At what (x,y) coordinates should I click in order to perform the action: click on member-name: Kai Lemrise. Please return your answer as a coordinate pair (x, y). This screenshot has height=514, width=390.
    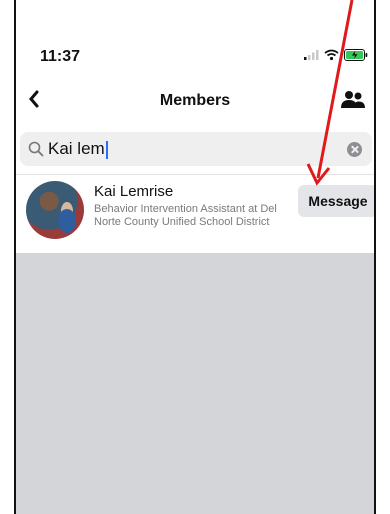
    Looking at the image, I should click on (133, 191).